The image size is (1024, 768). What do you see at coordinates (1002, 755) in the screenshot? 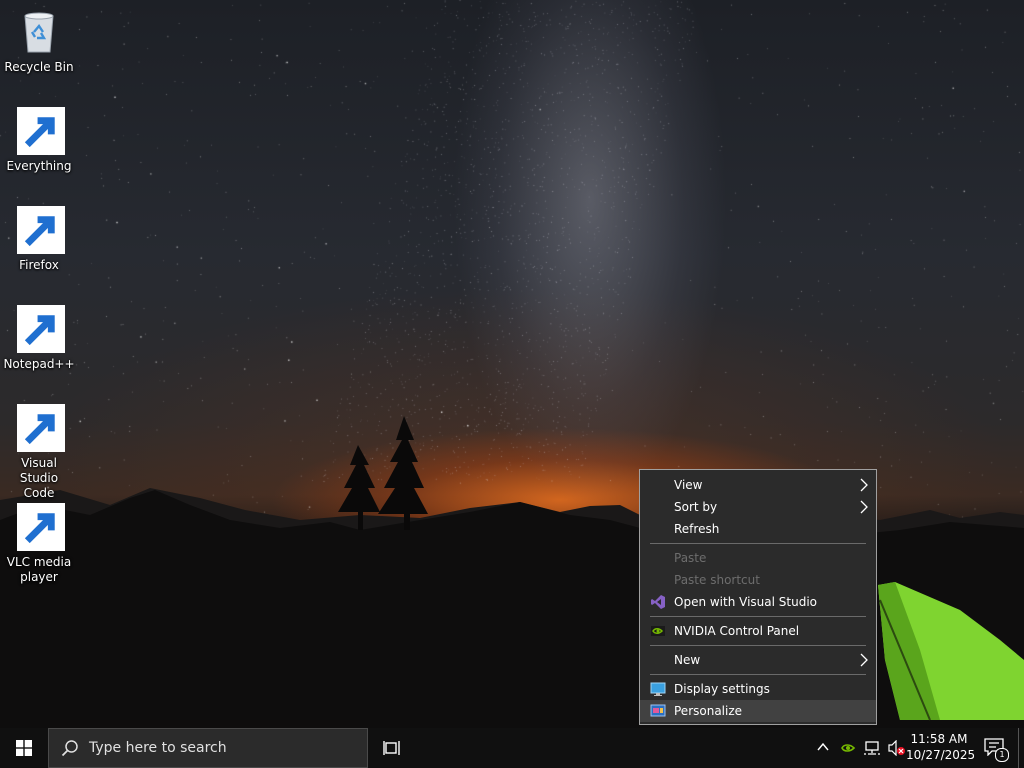
I see `notification-count-badge: 1` at bounding box center [1002, 755].